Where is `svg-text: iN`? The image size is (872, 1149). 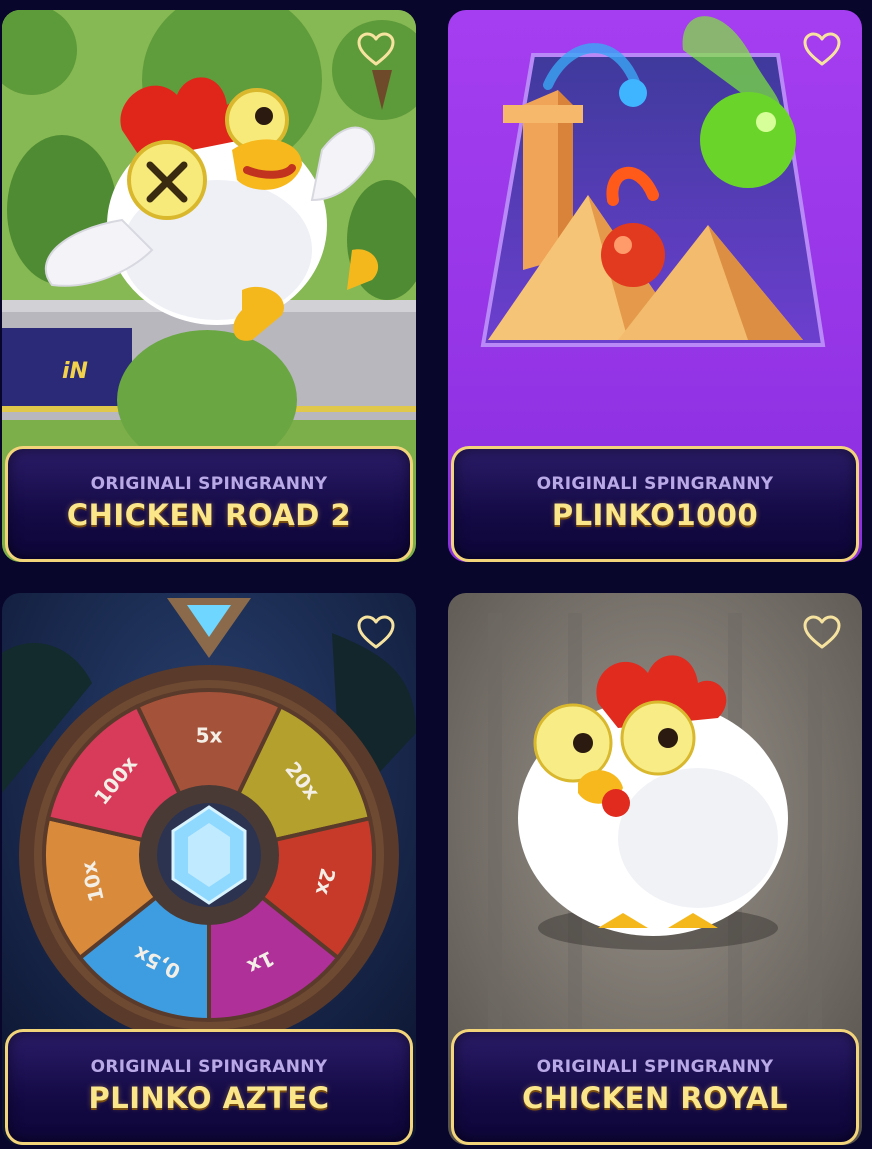
svg-text: iN is located at coordinates (75, 371).